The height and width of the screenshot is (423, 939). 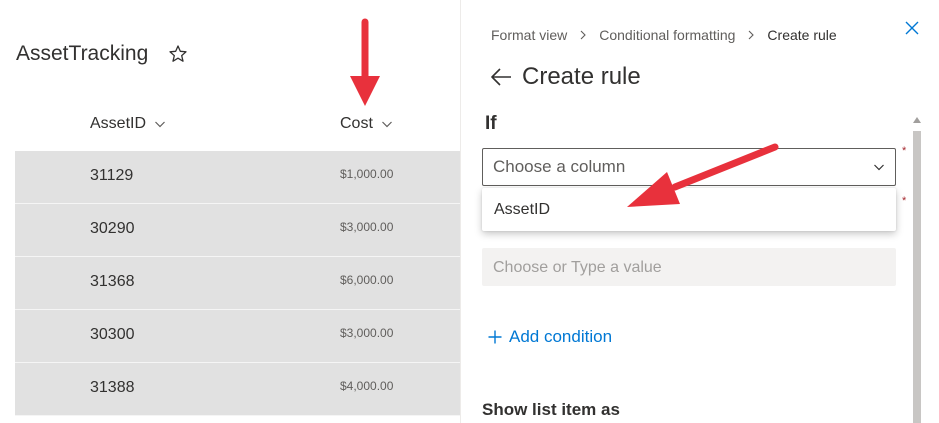 What do you see at coordinates (689, 167) in the screenshot?
I see `choose-column-dropdown: Choose a column` at bounding box center [689, 167].